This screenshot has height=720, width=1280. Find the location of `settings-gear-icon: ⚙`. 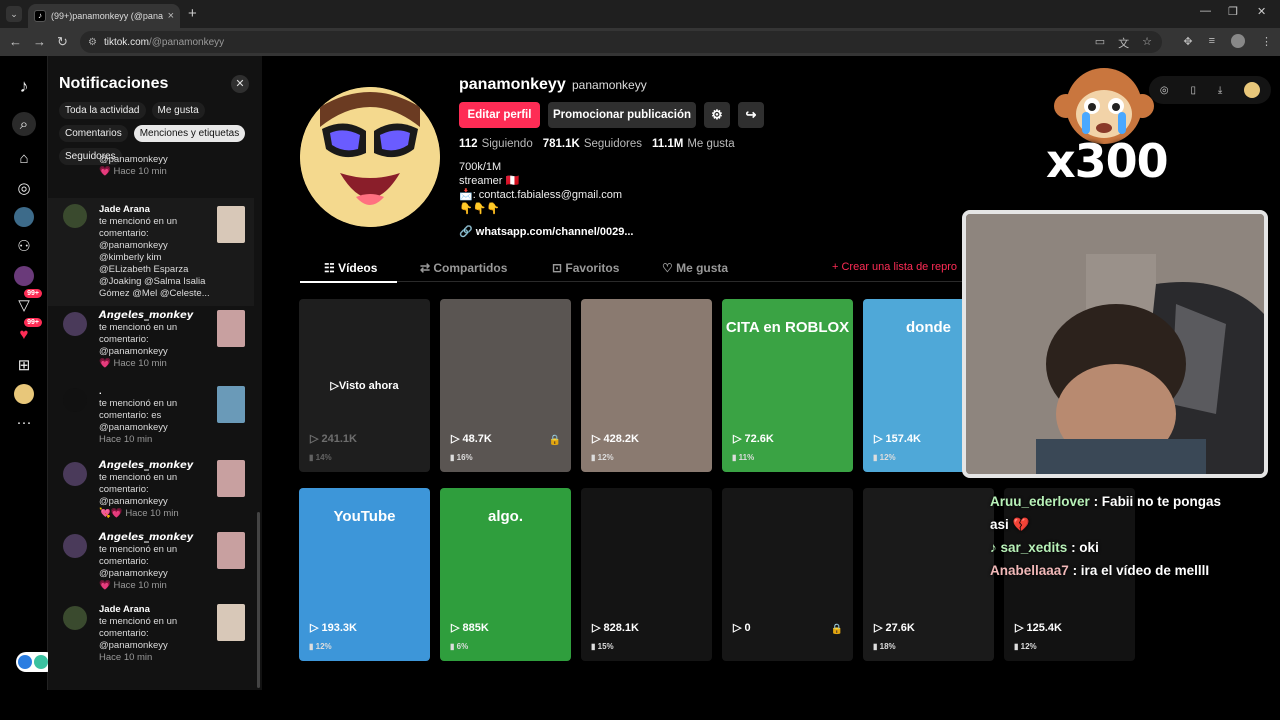

settings-gear-icon: ⚙ is located at coordinates (717, 115).